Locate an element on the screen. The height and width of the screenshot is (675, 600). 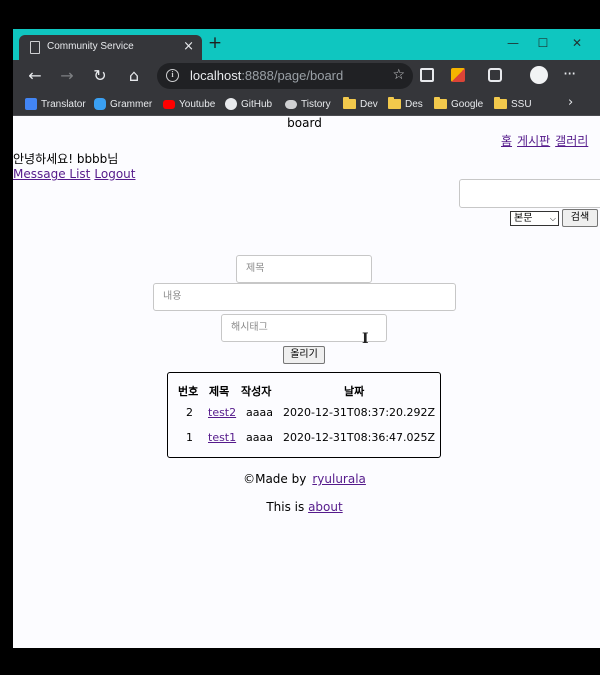
forward-icon: → is located at coordinates (67, 76).